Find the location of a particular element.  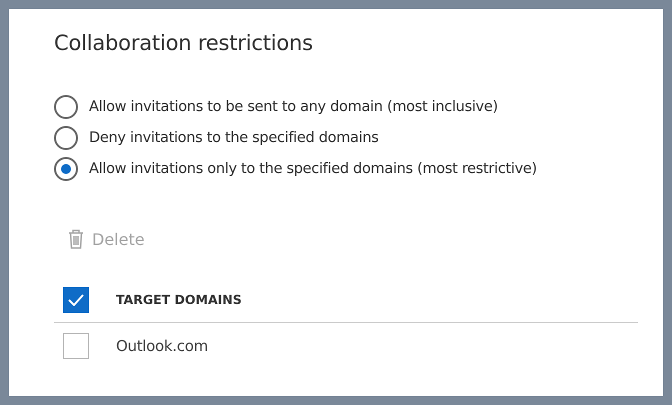

column-header: TARGET DOMAINS is located at coordinates (179, 299).